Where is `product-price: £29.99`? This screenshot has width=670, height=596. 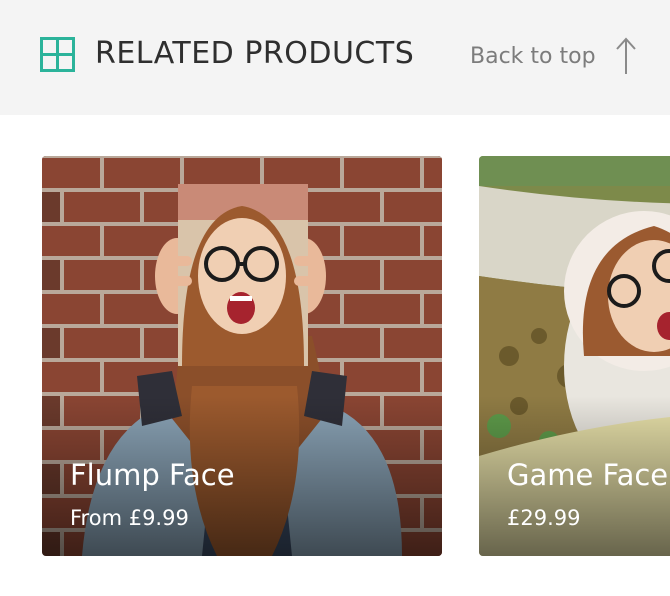 product-price: £29.99 is located at coordinates (544, 518).